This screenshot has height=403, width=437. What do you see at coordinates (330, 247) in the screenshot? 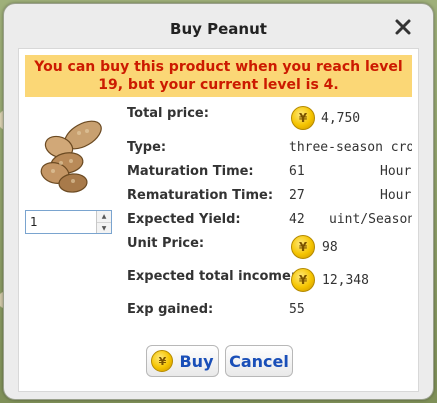
I see `unit-price-value: 98` at bounding box center [330, 247].